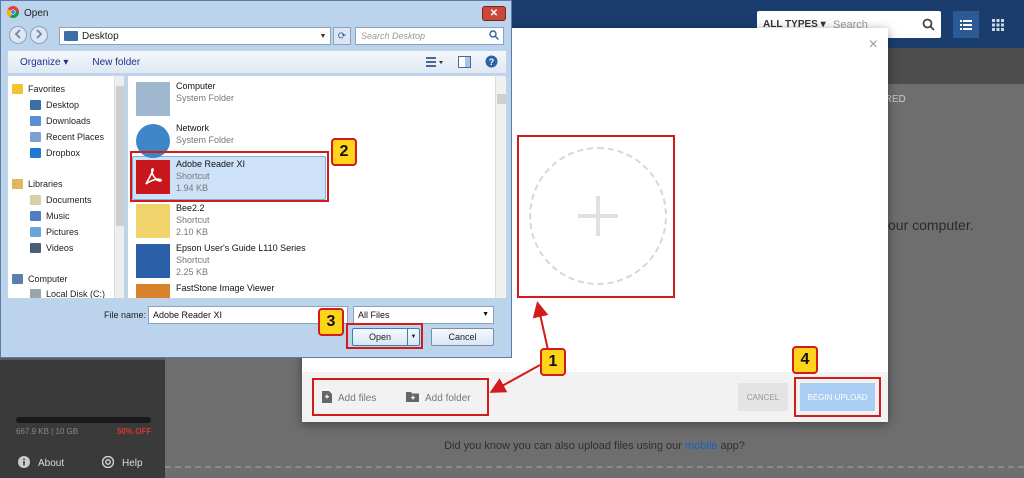  I want to click on callout-step-2: 2, so click(344, 152).